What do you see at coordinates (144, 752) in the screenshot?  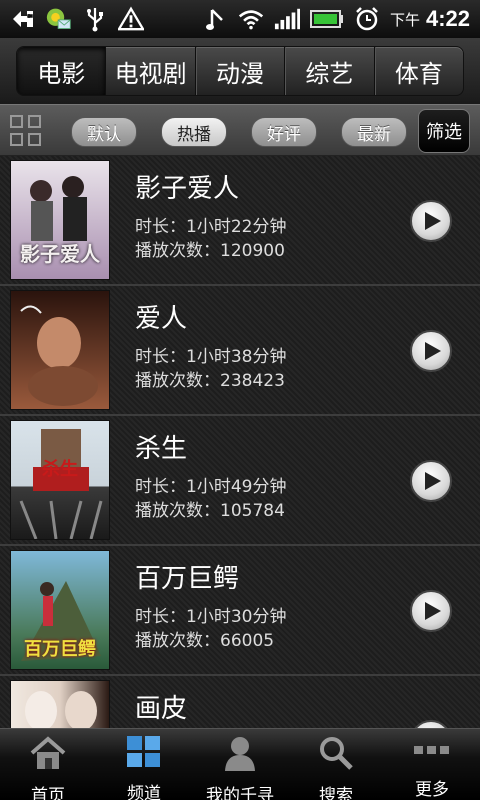 I see `channel-grid-icon` at bounding box center [144, 752].